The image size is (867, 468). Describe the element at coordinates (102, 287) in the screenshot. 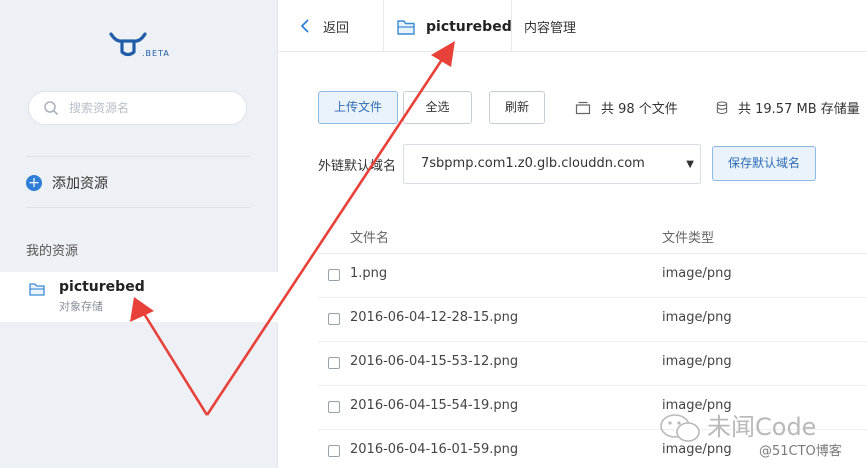

I see `bucket-name: picturebed` at that location.